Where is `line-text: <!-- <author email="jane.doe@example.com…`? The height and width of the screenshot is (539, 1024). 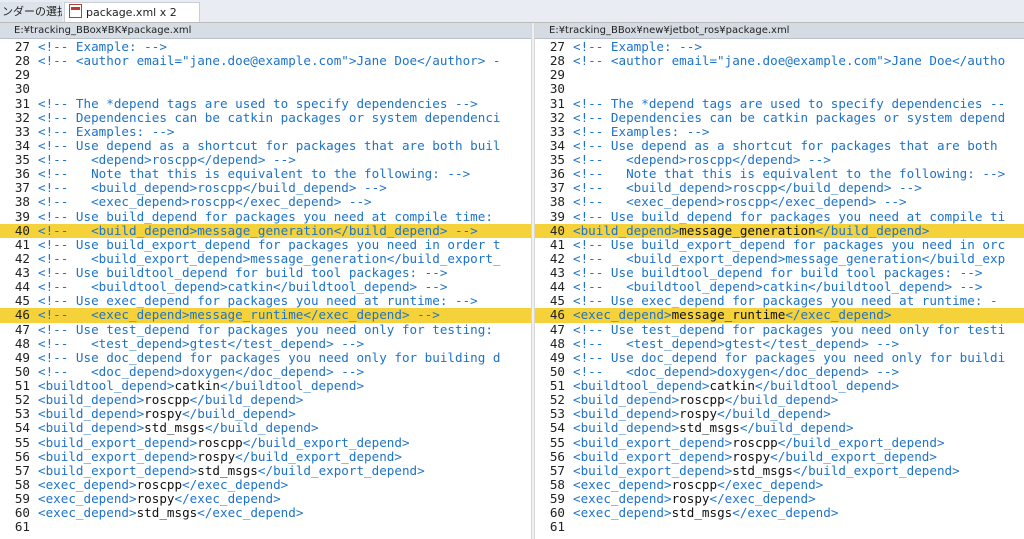 line-text: <!-- <author email="jane.doe@example.com… is located at coordinates (789, 61).